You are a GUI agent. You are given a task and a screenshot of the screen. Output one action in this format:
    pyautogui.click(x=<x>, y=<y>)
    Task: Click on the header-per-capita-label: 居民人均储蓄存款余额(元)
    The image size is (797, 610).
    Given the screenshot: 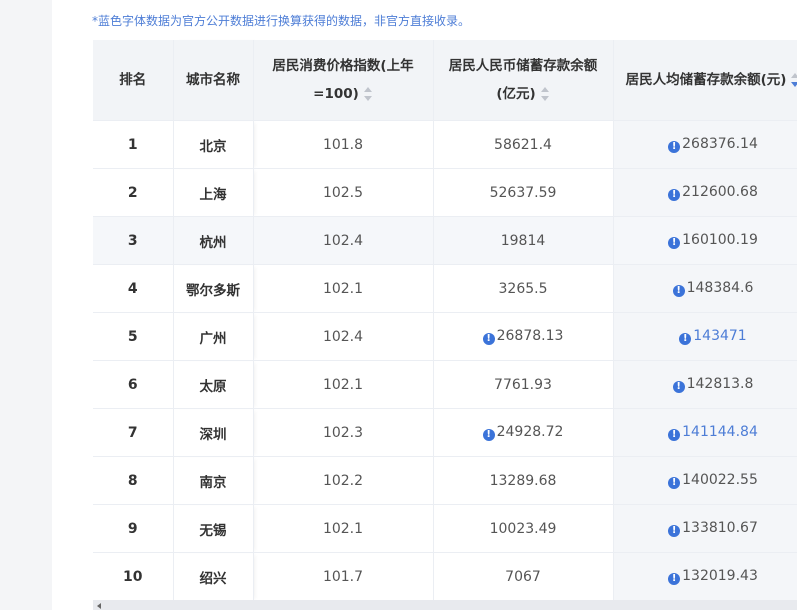 What is the action you would take?
    pyautogui.click(x=706, y=80)
    